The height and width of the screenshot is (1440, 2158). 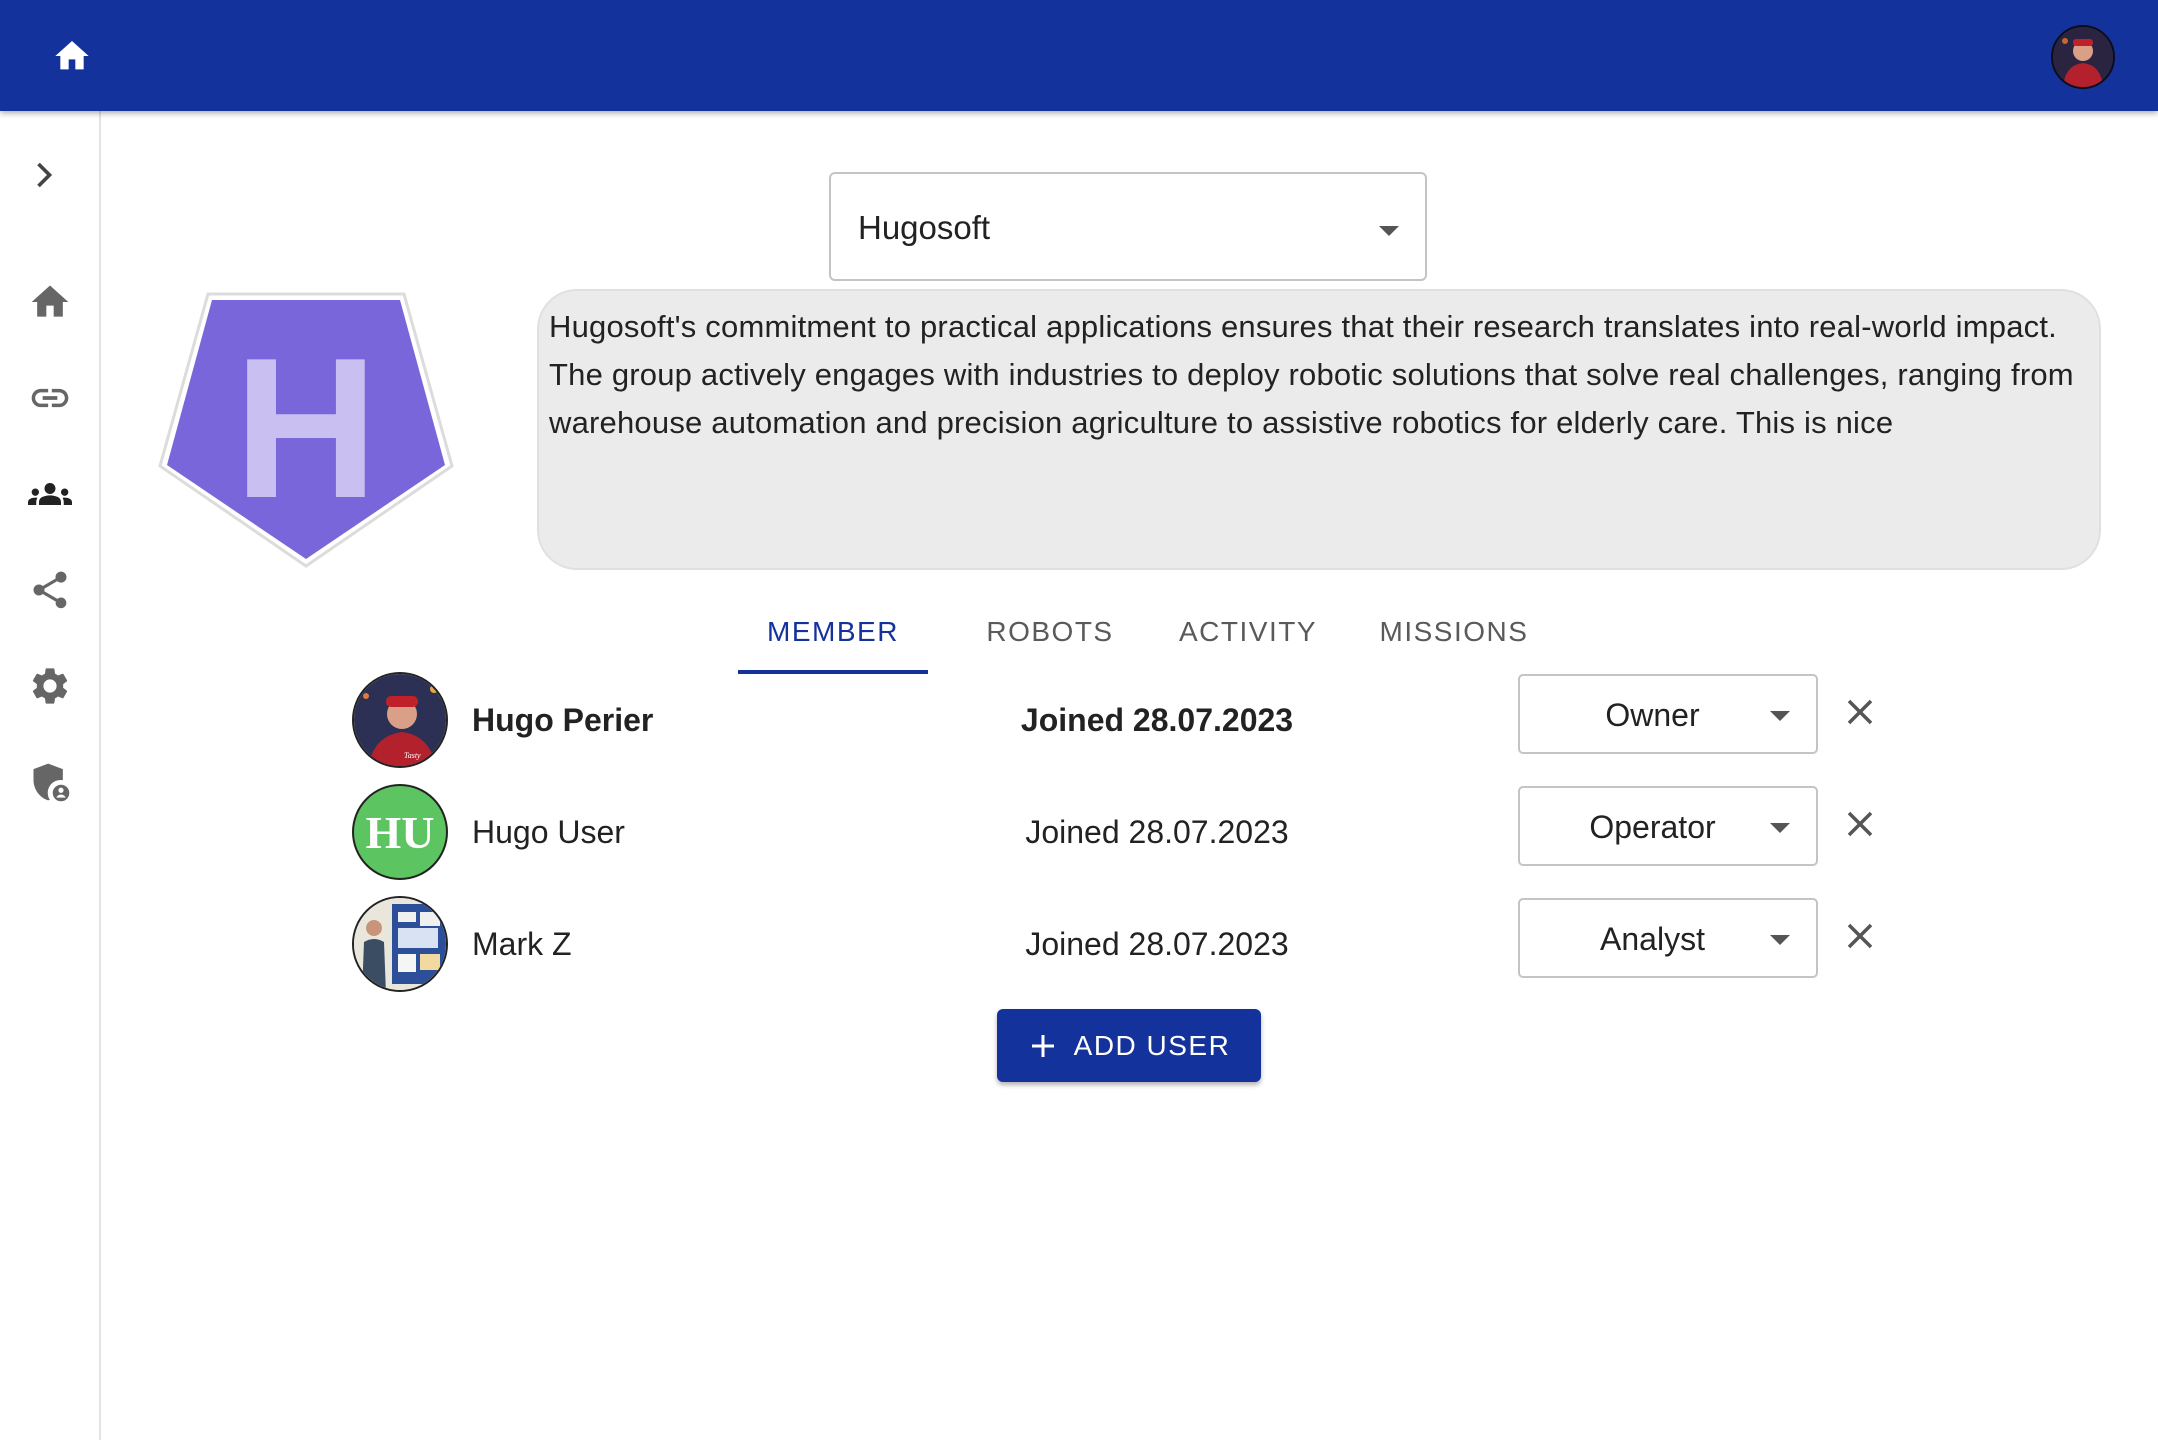 What do you see at coordinates (1050, 632) in the screenshot?
I see `tab-robots: ROBOTS` at bounding box center [1050, 632].